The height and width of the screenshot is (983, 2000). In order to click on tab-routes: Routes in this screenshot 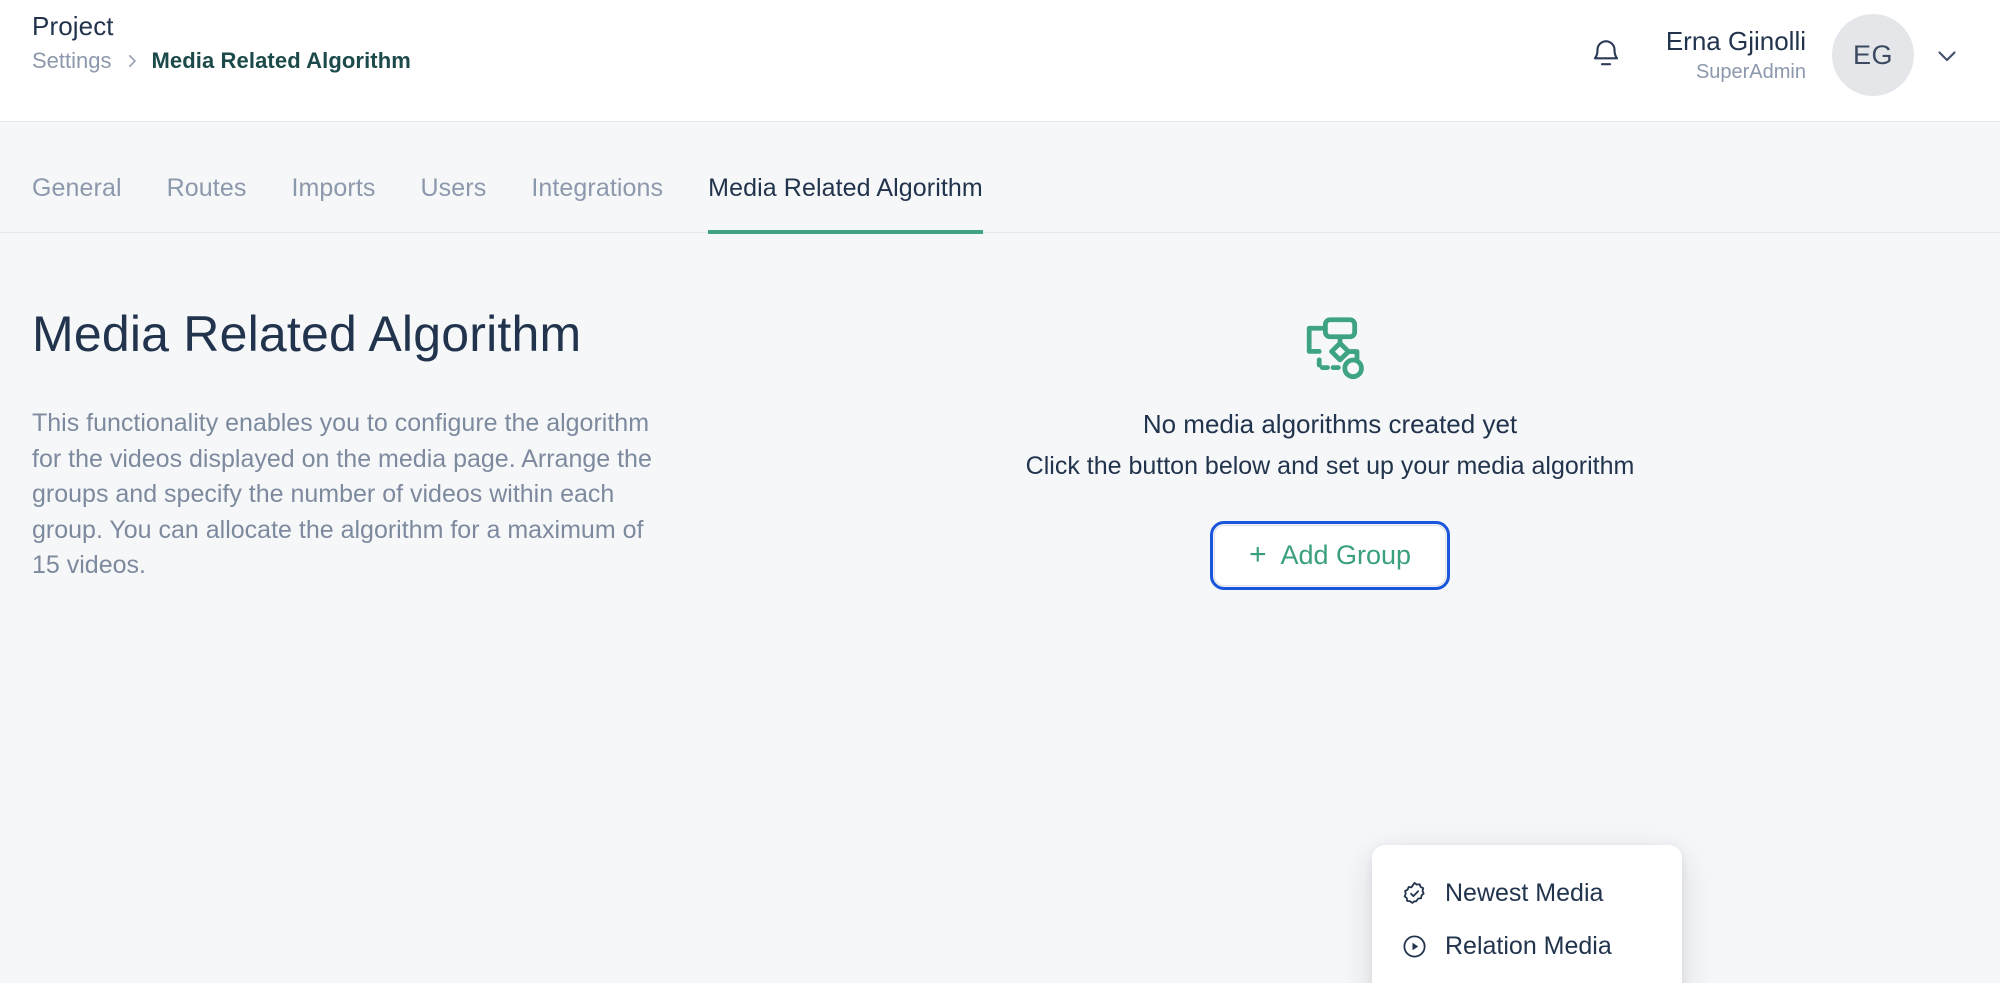, I will do `click(207, 204)`.